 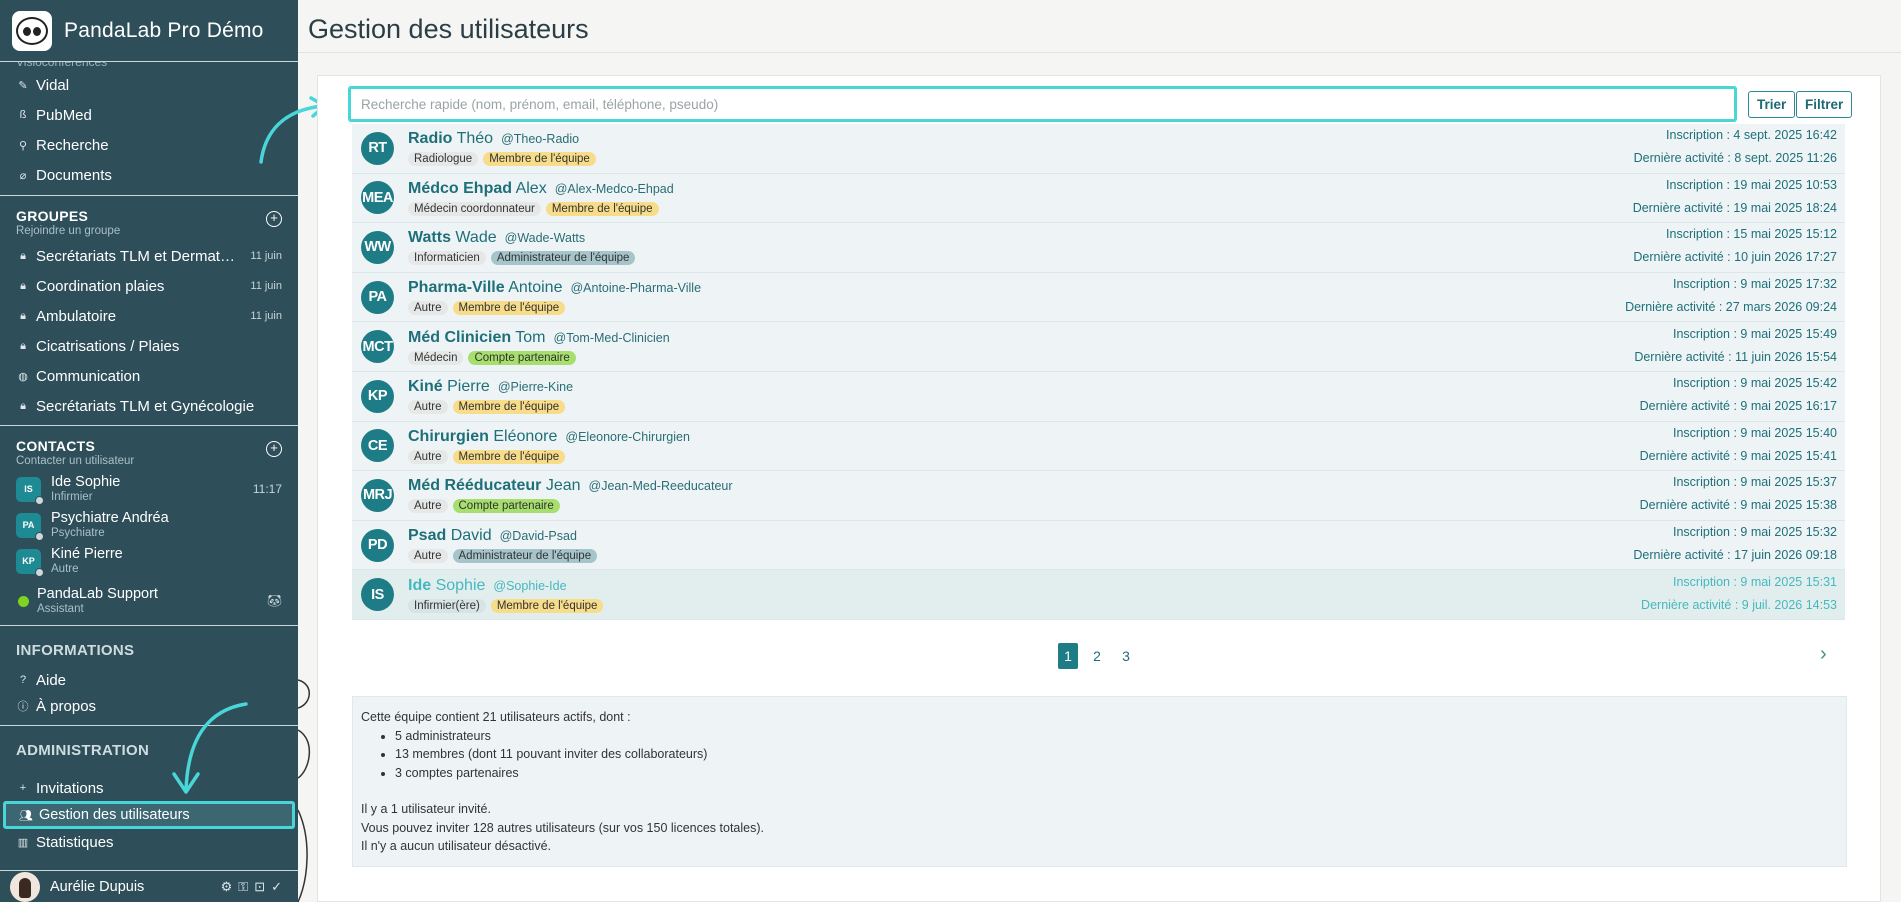 What do you see at coordinates (149, 706) in the screenshot?
I see `sidebar-item-a-propos: ⓘ À propos` at bounding box center [149, 706].